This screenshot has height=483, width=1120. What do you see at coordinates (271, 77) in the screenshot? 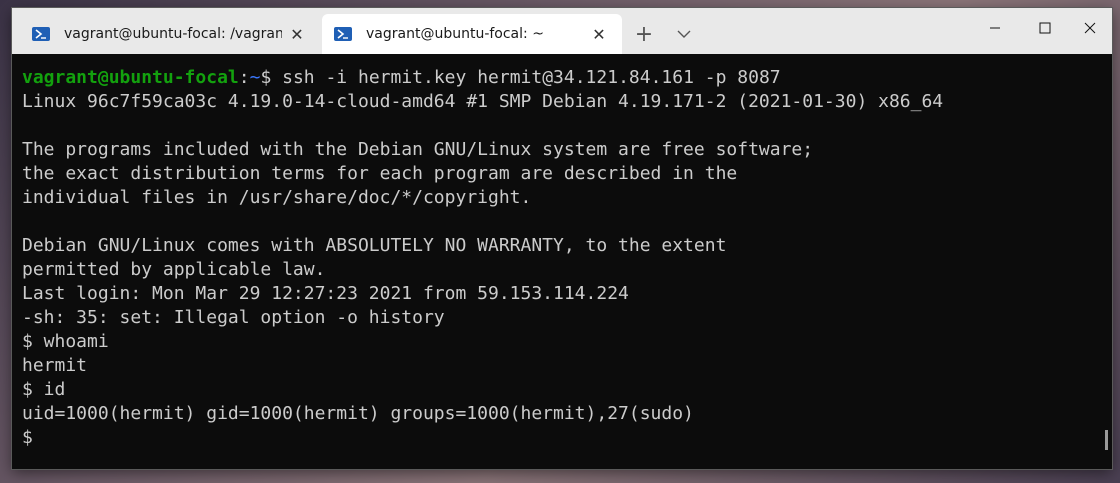
I see `prompt-dollar: $` at bounding box center [271, 77].